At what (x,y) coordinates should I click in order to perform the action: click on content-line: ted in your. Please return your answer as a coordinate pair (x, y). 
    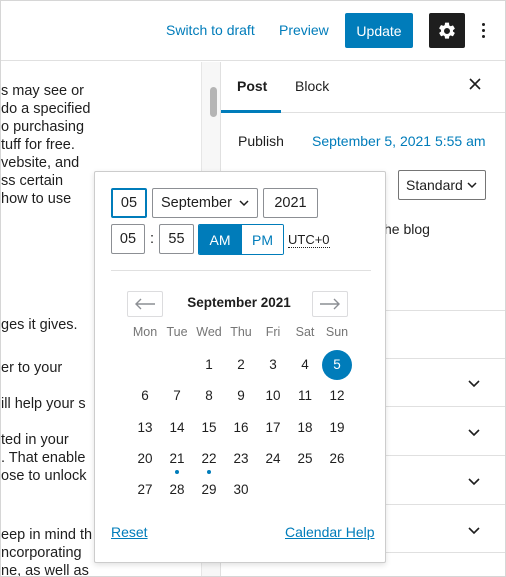
    Looking at the image, I should click on (35, 440).